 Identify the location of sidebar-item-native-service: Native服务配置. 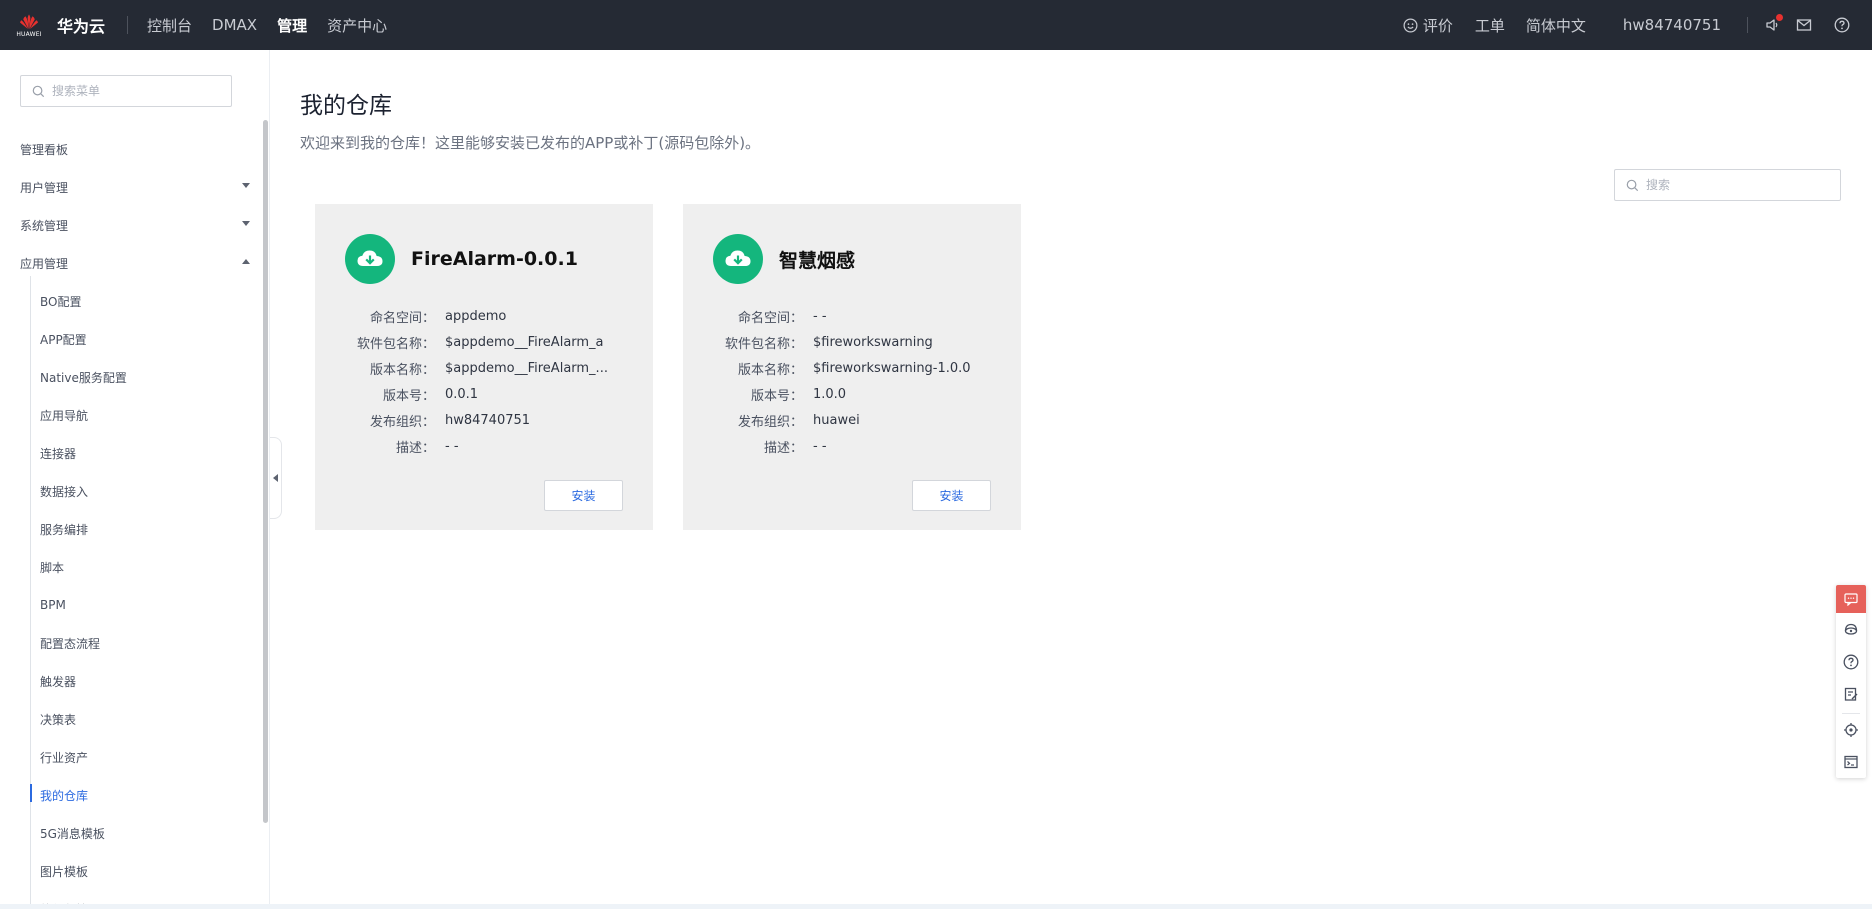
(131, 377).